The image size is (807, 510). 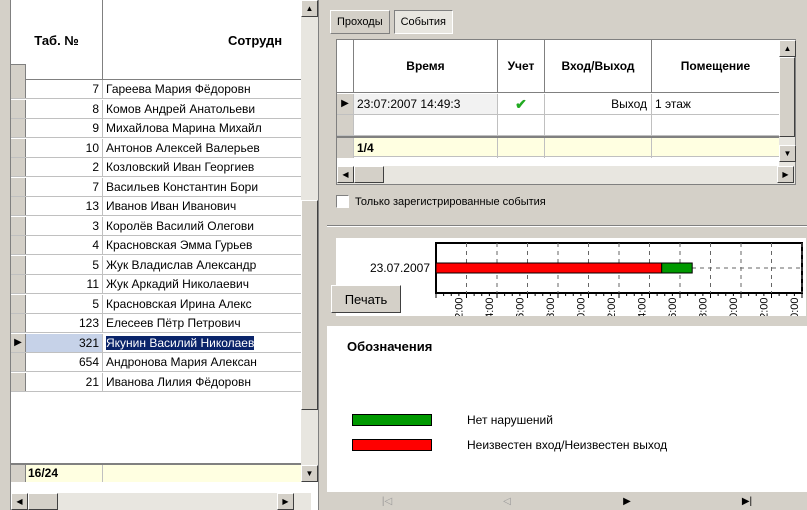 I want to click on events-count: 1/4, so click(x=426, y=148).